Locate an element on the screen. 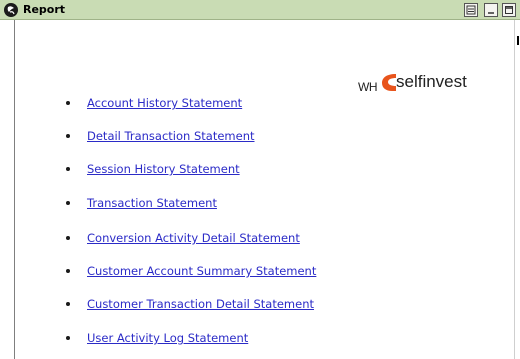 The image size is (520, 359). transaction-statement-link: Transaction Statement is located at coordinates (152, 203).